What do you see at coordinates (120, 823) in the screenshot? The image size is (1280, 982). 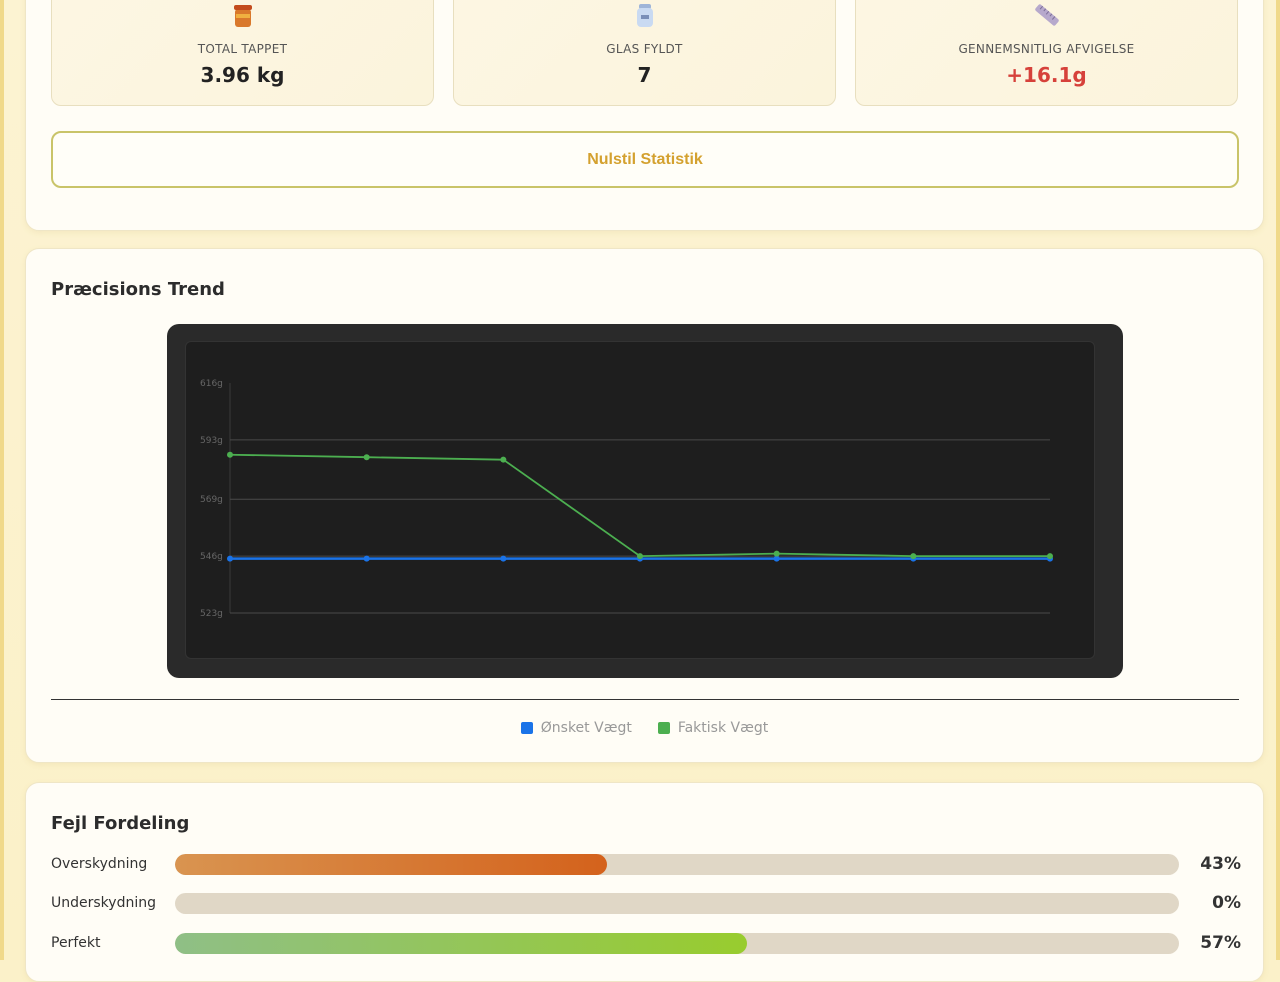 I see `section-title: Fejl Fordeling` at bounding box center [120, 823].